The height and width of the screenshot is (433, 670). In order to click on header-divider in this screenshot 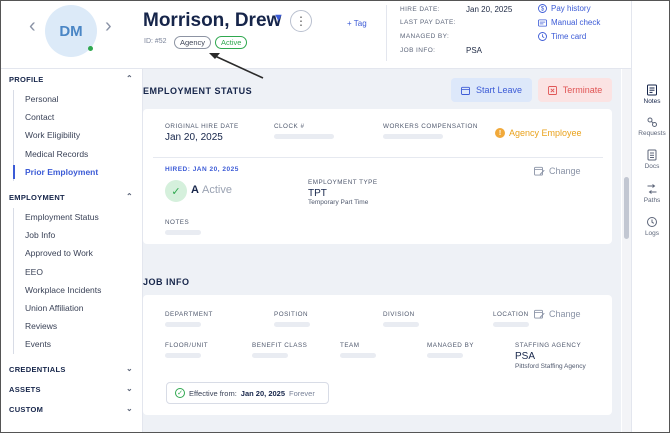, I will do `click(386, 33)`.